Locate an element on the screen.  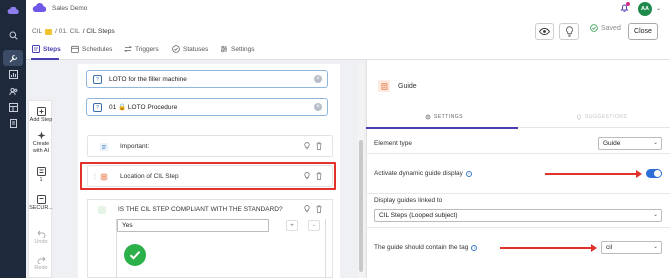
cloud-icon is located at coordinates (39, 8).